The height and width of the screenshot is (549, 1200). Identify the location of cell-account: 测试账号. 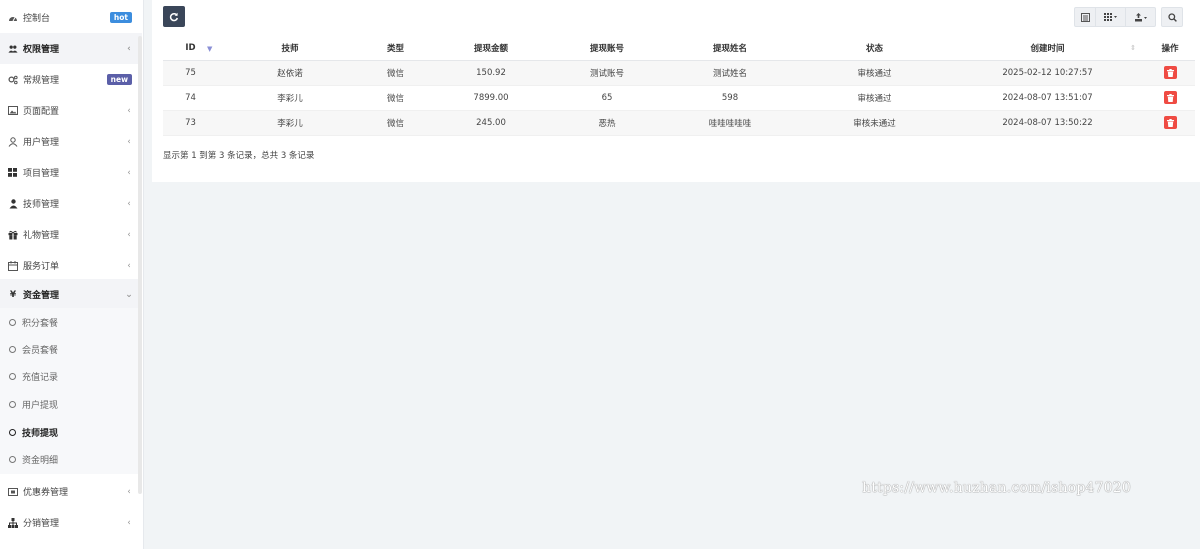
(607, 73).